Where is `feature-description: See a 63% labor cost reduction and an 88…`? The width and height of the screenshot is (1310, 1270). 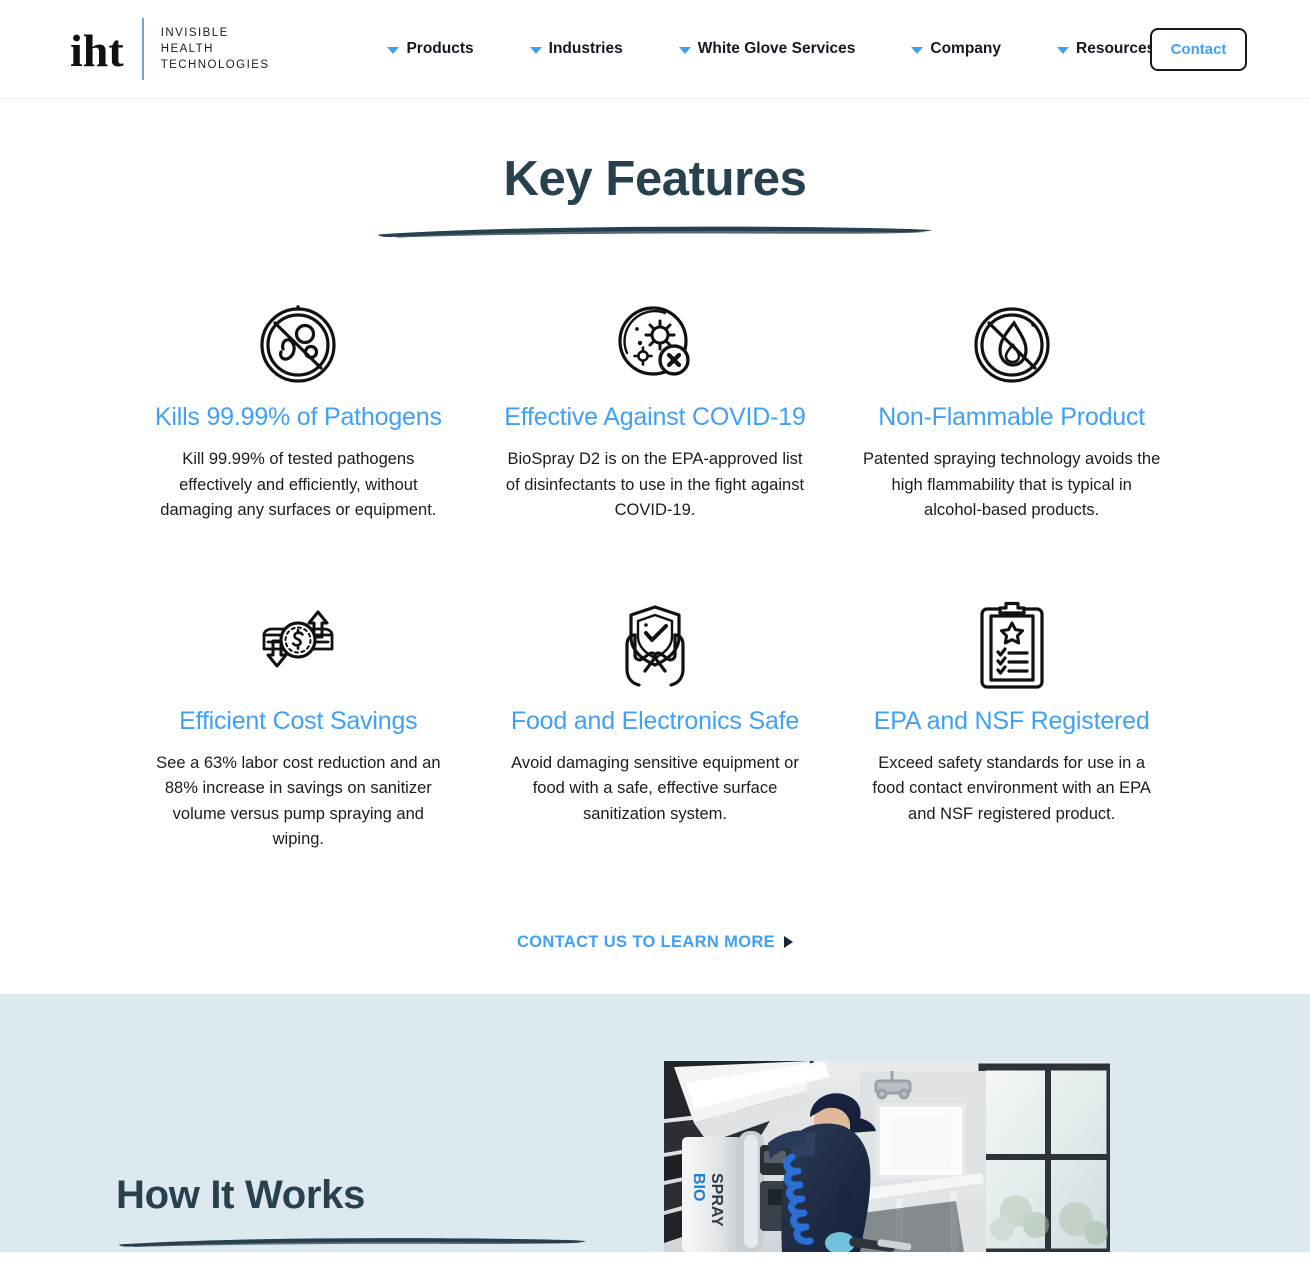
feature-description: See a 63% labor cost reduction and an 88… is located at coordinates (298, 801).